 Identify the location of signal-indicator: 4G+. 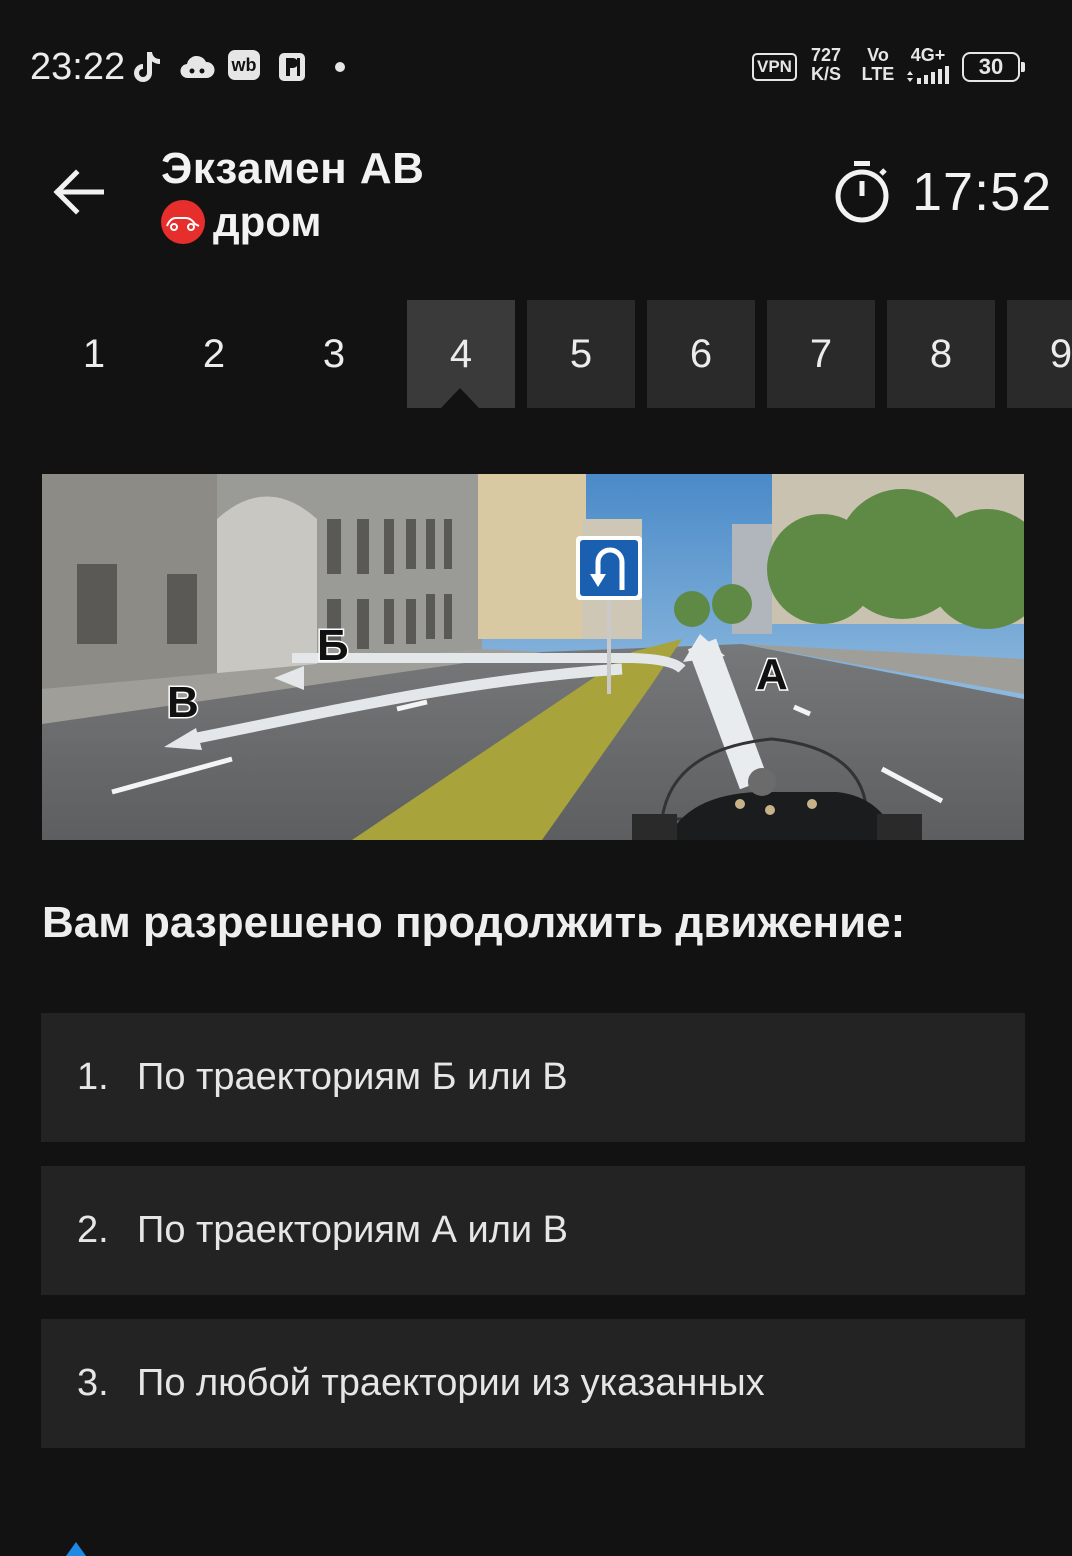
(928, 67).